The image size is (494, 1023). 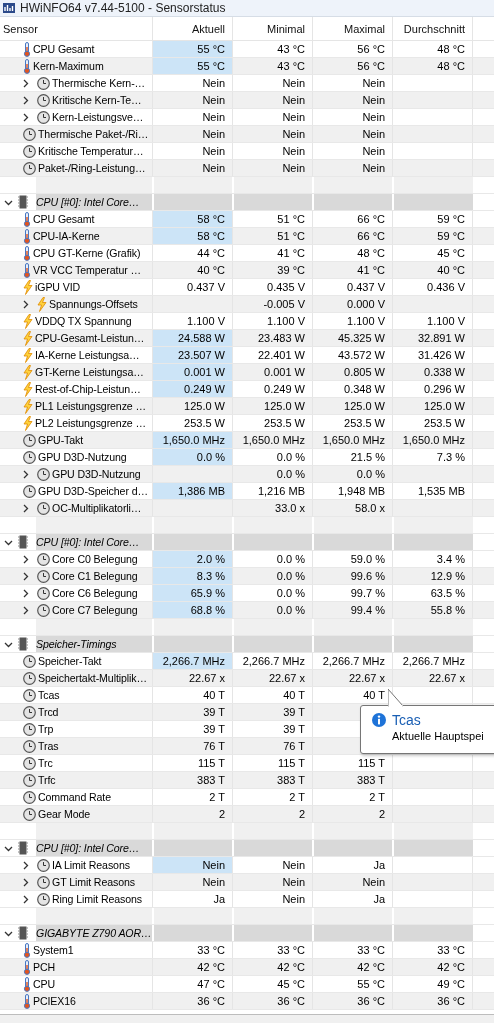 What do you see at coordinates (433, 389) in the screenshot?
I see `table-cell: 0.296 W` at bounding box center [433, 389].